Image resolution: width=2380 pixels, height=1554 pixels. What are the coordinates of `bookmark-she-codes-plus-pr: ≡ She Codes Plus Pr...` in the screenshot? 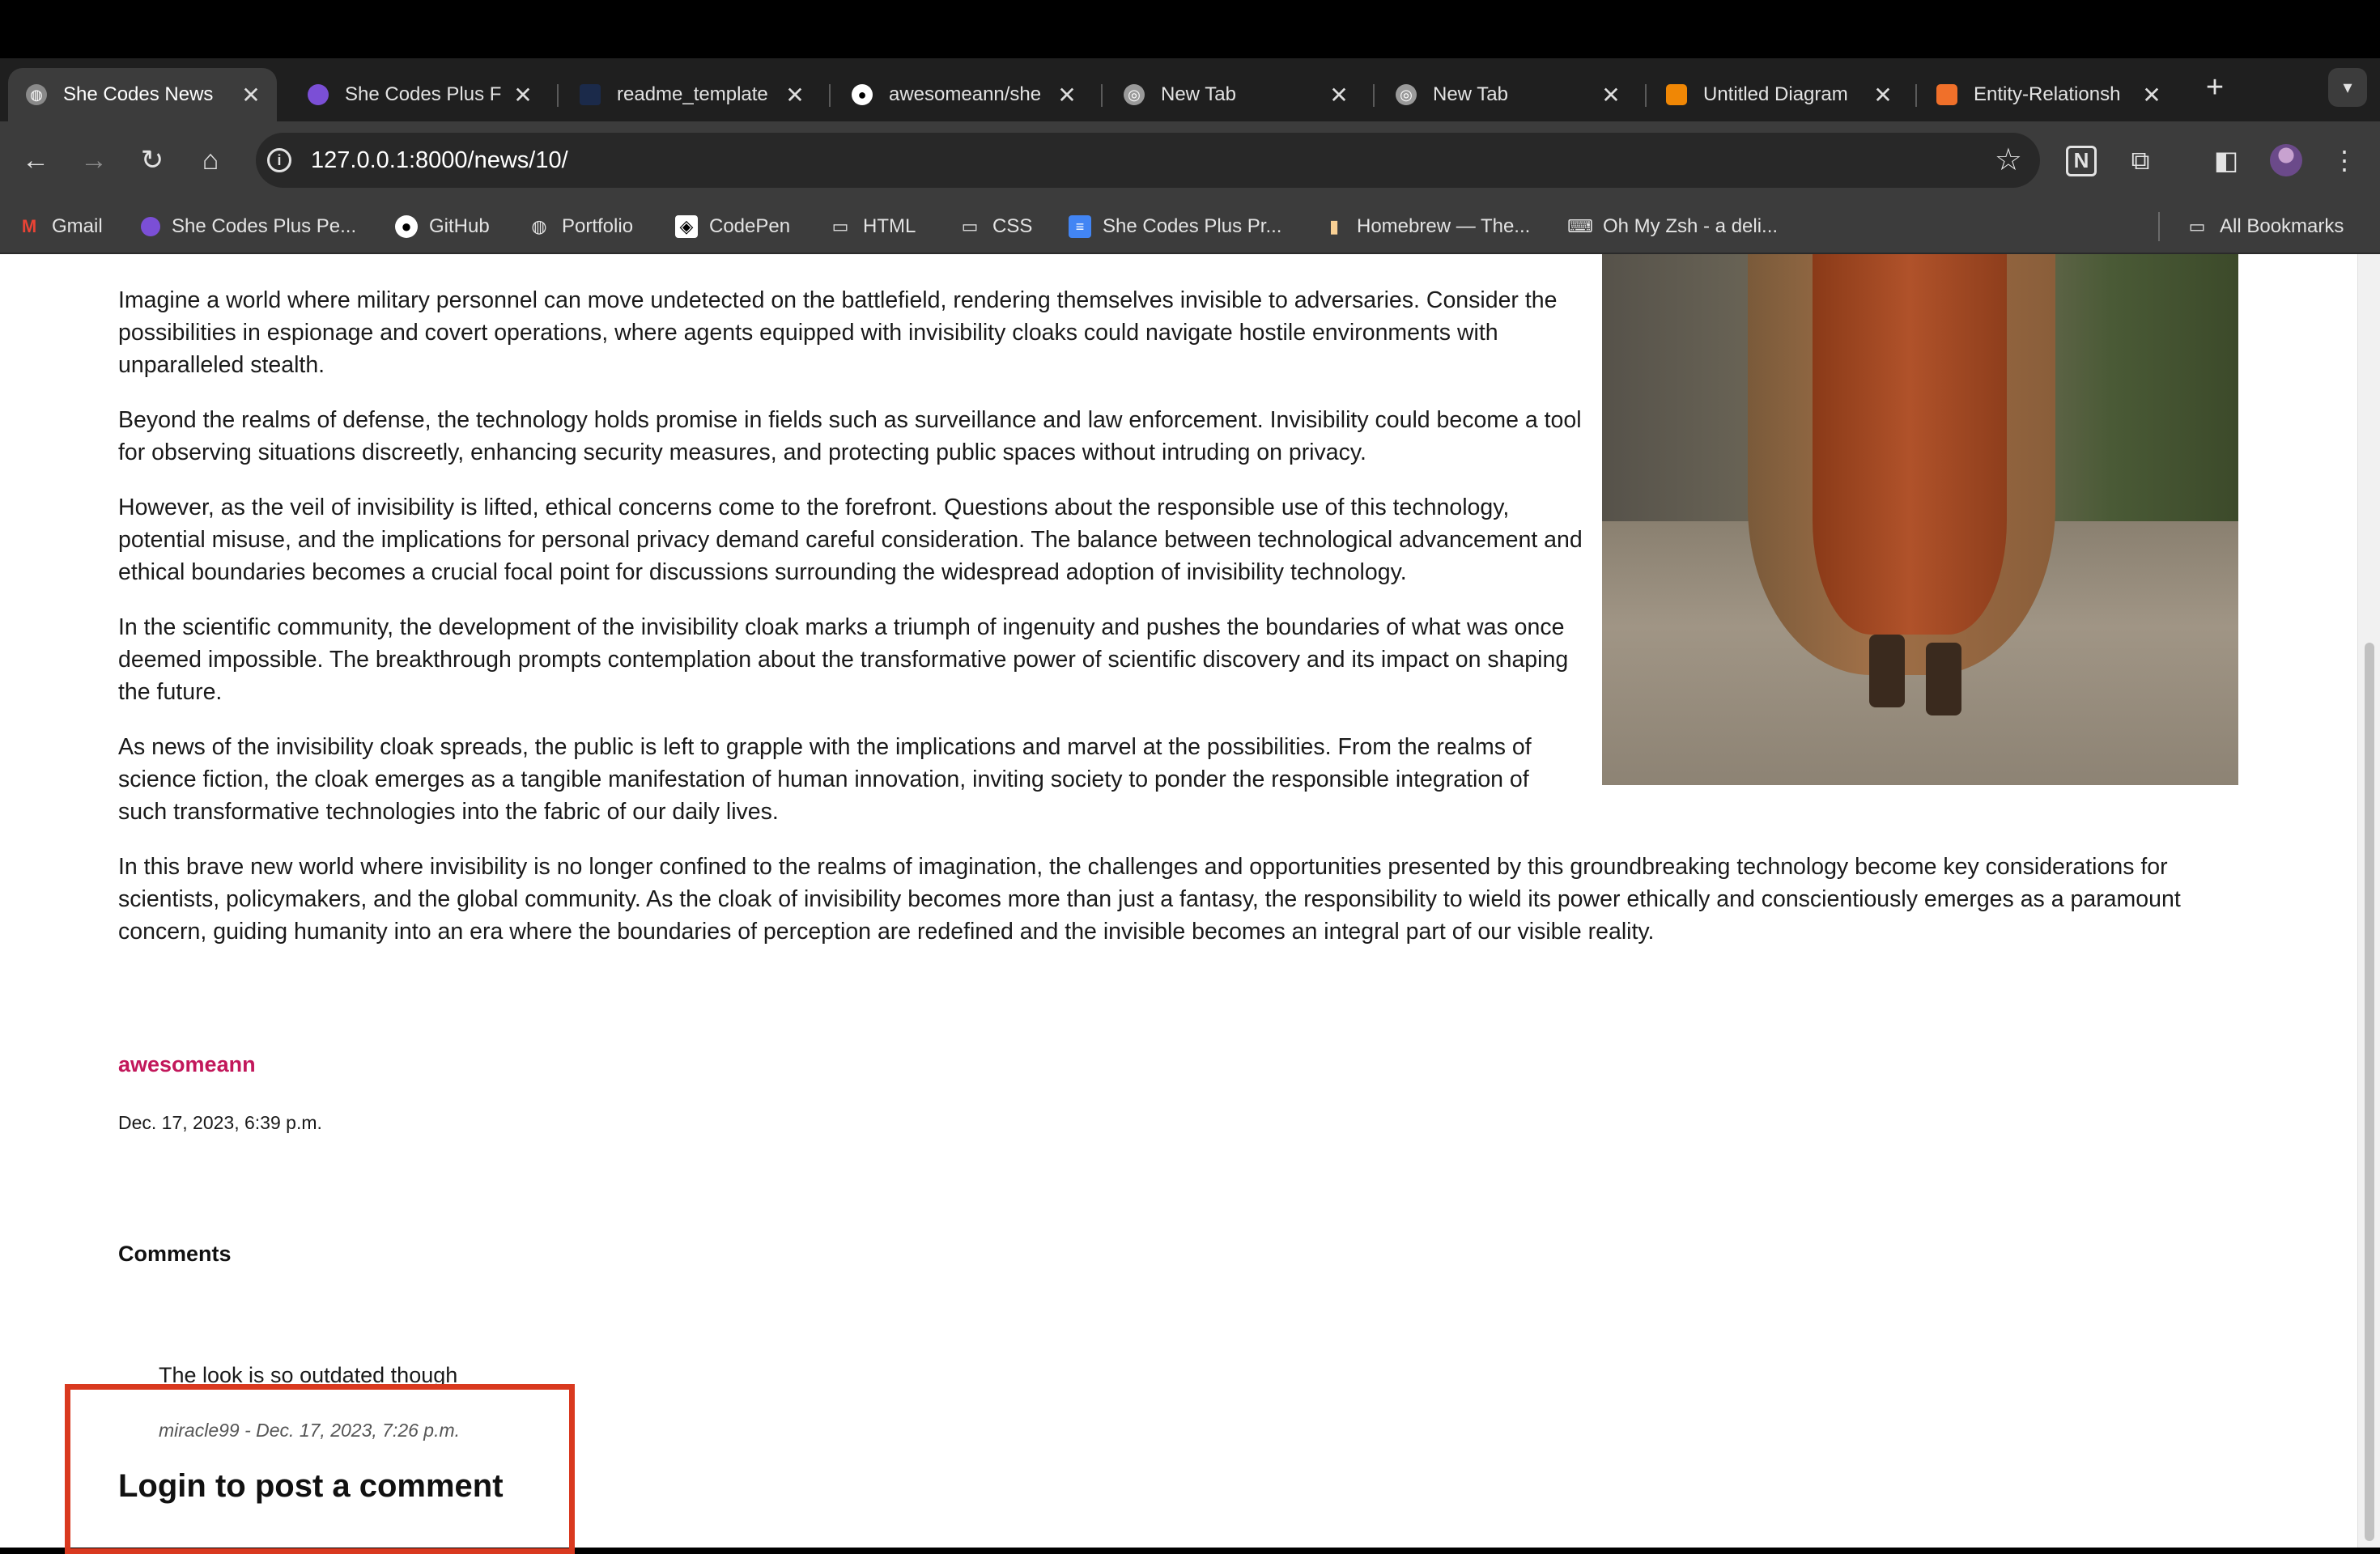 It's located at (1175, 226).